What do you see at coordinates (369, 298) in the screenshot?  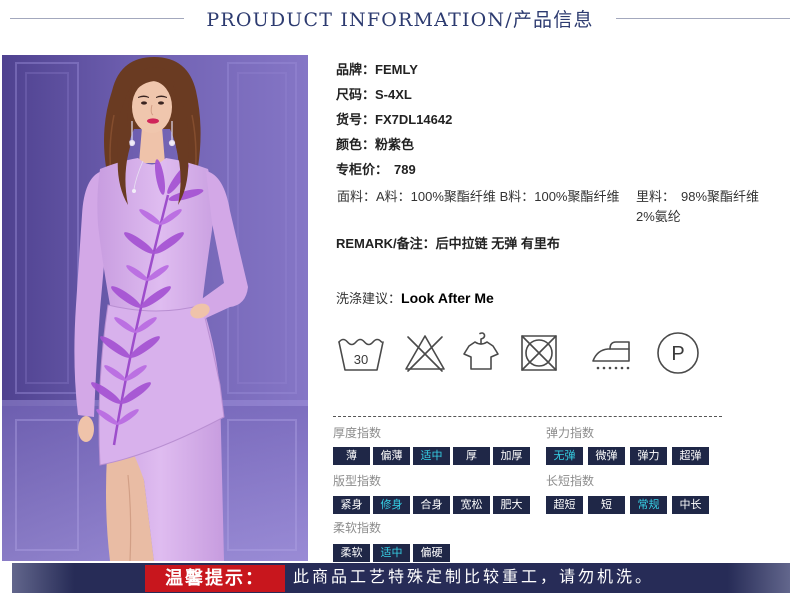 I see `care-label: 洗涤建议：` at bounding box center [369, 298].